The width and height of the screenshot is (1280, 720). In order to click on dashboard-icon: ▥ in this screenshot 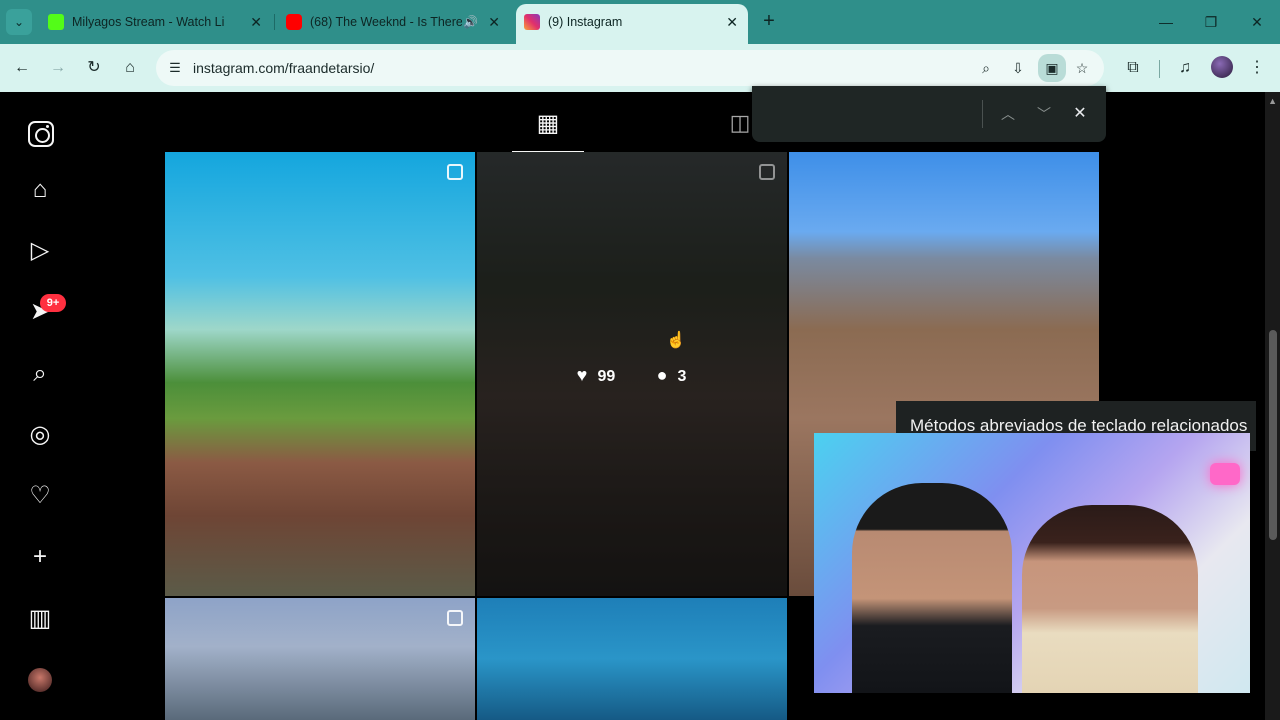, I will do `click(40, 619)`.